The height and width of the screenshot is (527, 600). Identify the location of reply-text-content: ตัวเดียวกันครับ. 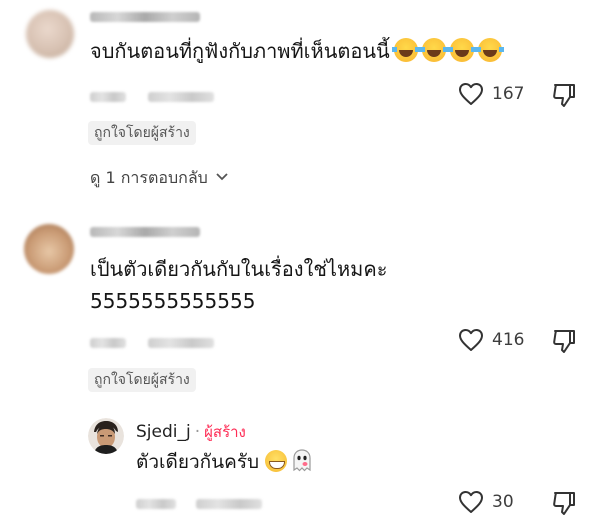
(198, 462).